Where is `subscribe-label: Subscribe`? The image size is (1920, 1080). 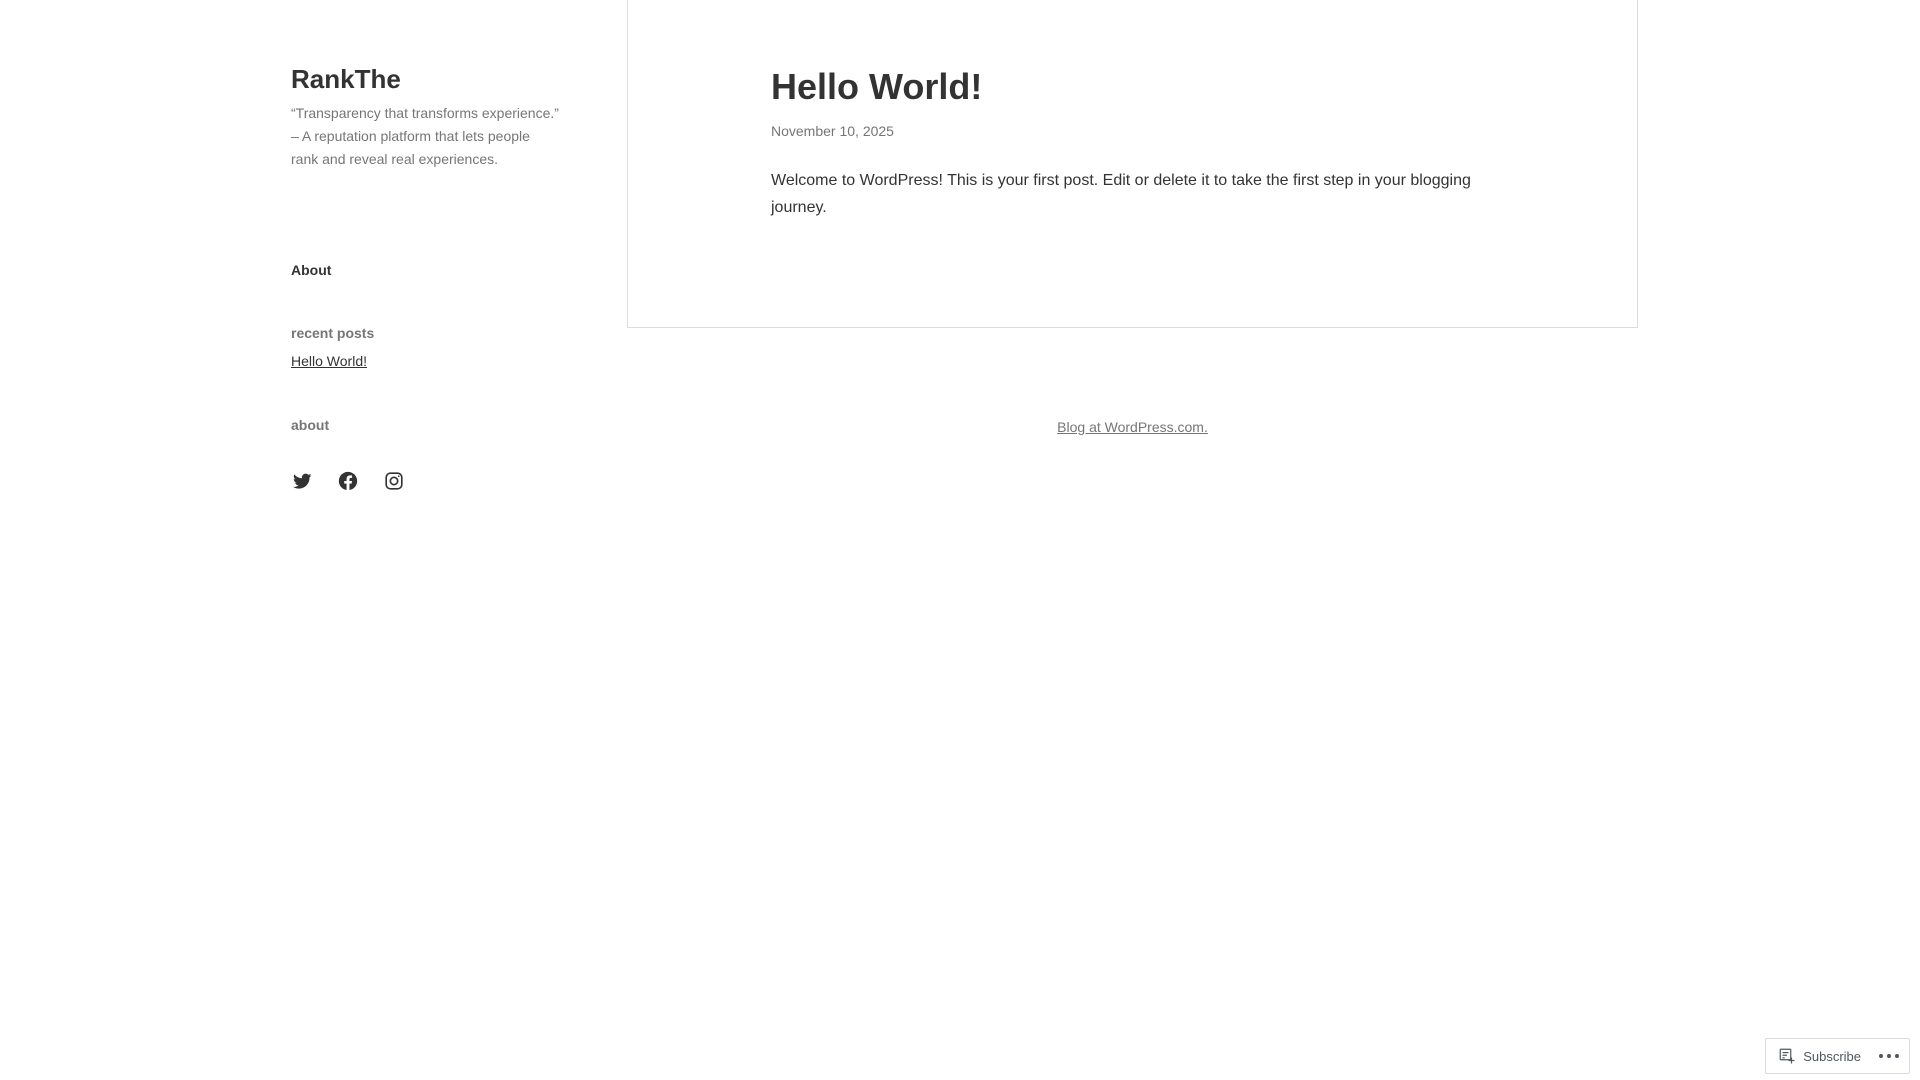 subscribe-label: Subscribe is located at coordinates (1832, 1056).